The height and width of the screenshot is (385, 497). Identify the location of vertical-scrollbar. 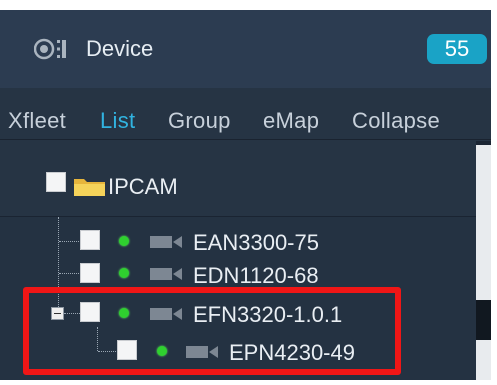
(483, 260).